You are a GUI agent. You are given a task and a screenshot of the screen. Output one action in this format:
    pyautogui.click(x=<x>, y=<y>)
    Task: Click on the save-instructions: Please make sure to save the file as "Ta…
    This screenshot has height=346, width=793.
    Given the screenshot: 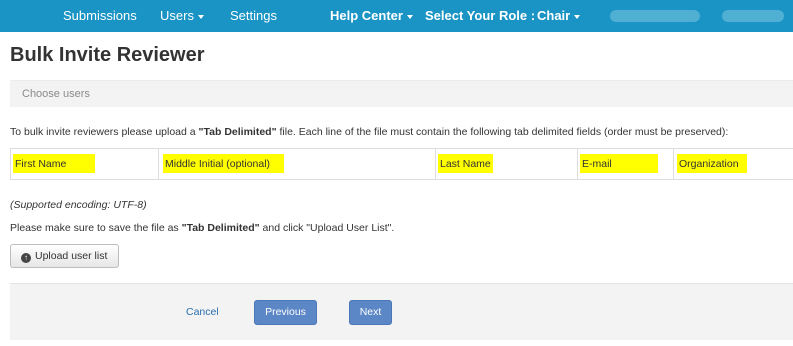 What is the action you would take?
    pyautogui.click(x=202, y=228)
    